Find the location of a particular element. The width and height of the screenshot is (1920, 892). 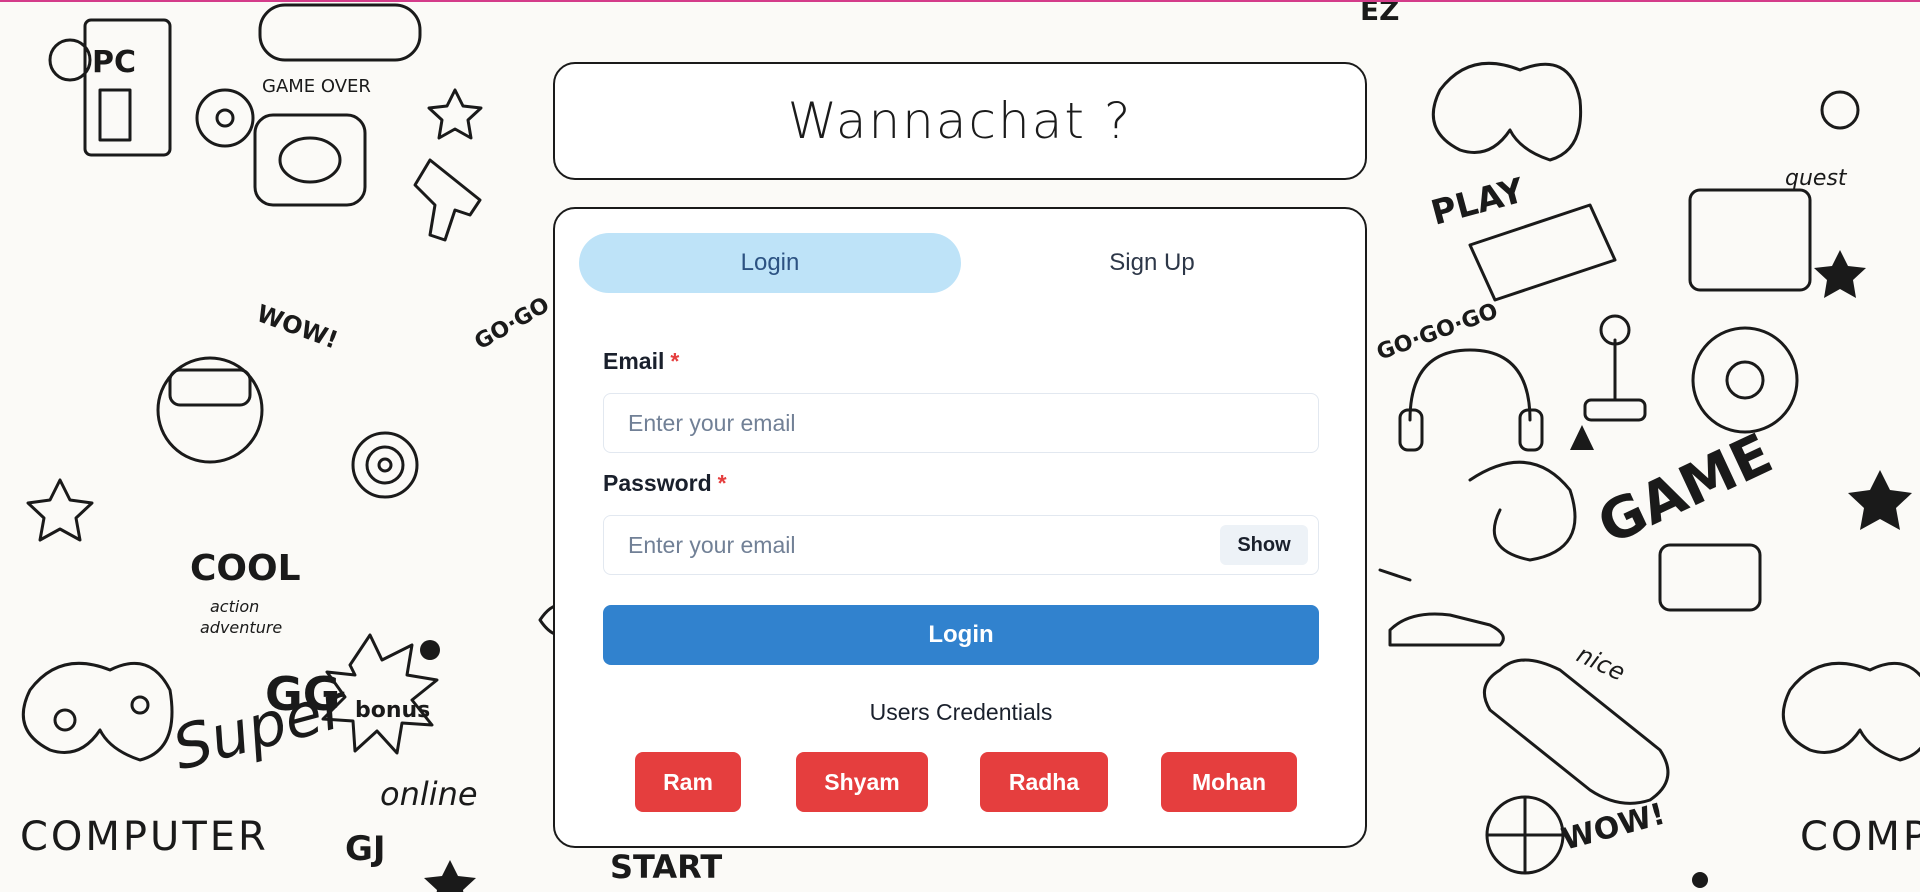

svg-text: quest is located at coordinates (1816, 178).